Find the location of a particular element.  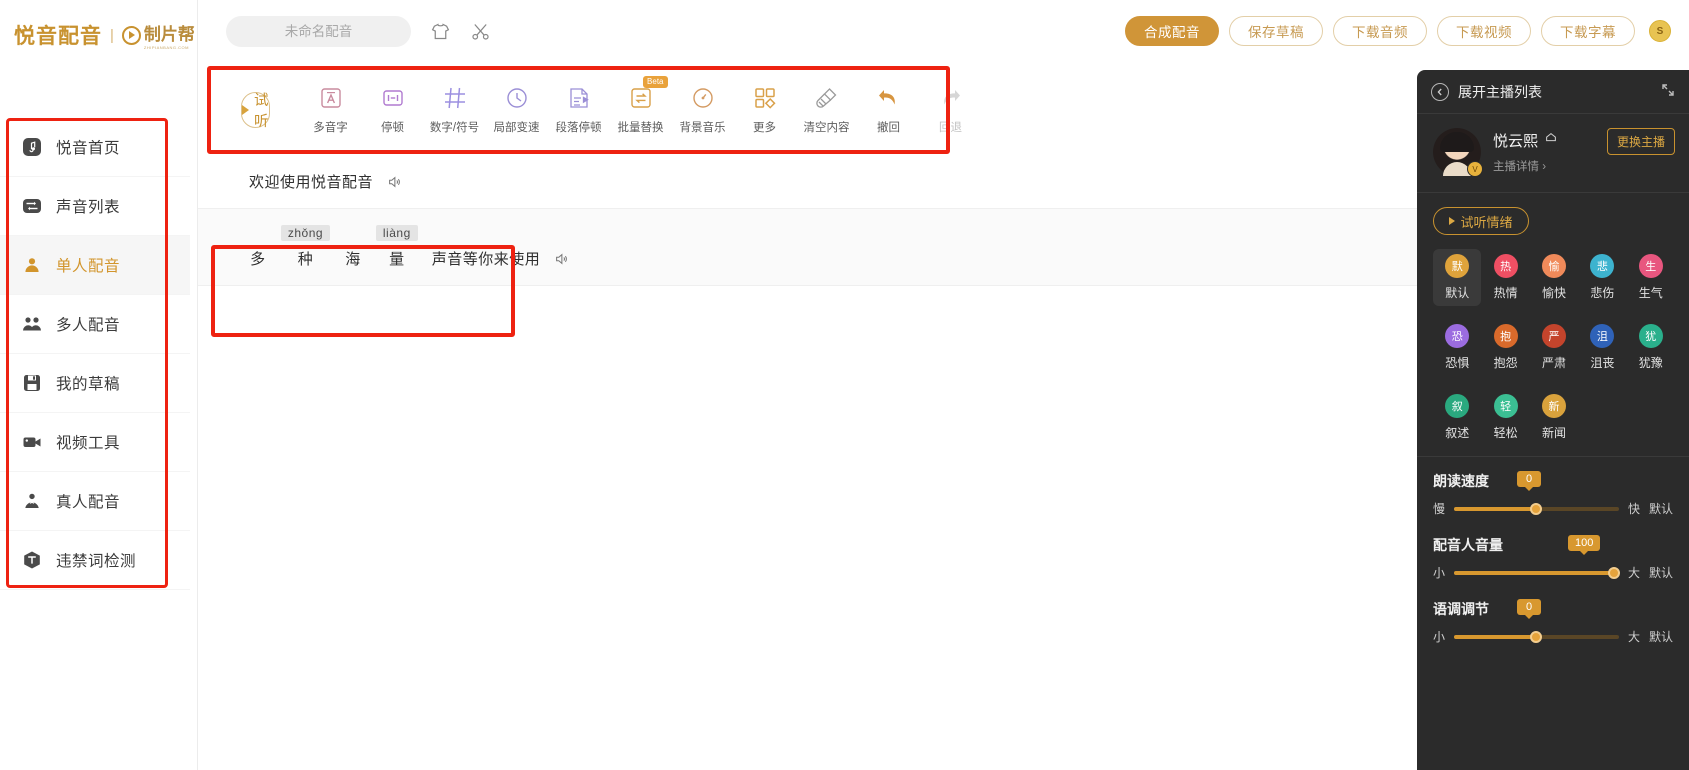

partner-subtitle: ZHIPIANBANG.COM is located at coordinates (166, 47).